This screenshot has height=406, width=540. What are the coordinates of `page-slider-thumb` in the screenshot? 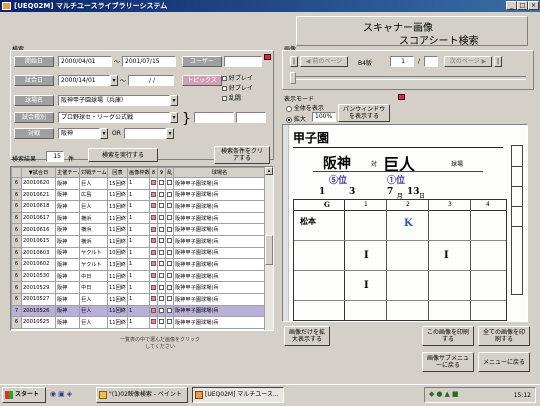 It's located at (293, 78).